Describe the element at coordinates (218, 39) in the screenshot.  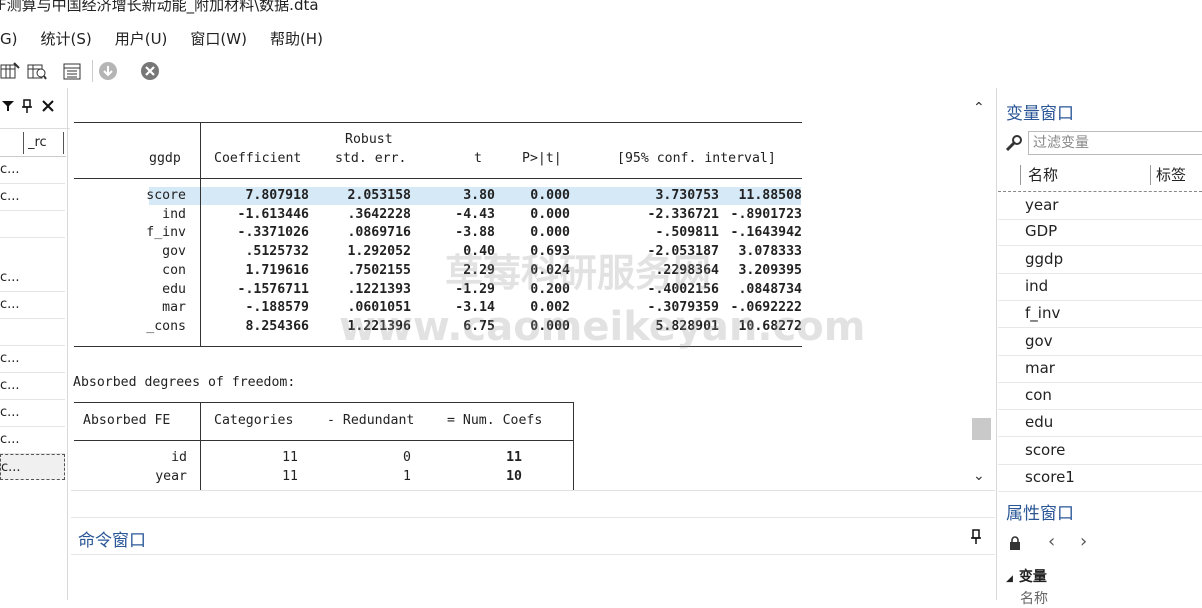
I see `menu-window: 窗口(W)` at that location.